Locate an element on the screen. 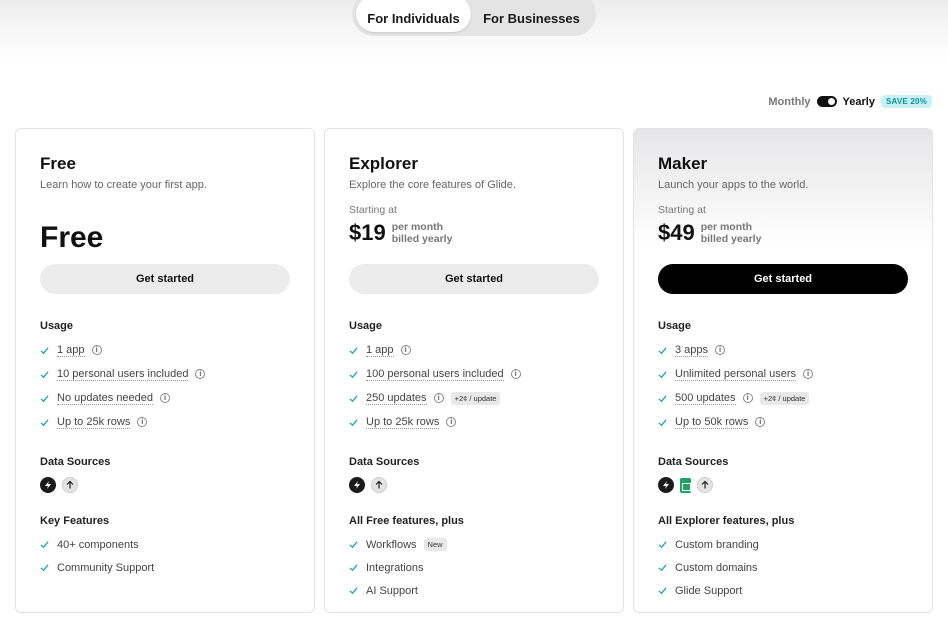  feature-item: Community Support is located at coordinates (165, 567).